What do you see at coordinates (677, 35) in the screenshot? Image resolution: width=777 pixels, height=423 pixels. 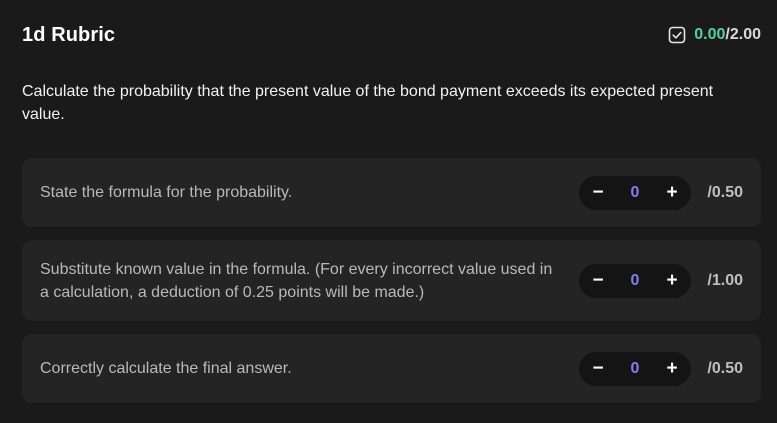 I see `checkbox-check-icon` at bounding box center [677, 35].